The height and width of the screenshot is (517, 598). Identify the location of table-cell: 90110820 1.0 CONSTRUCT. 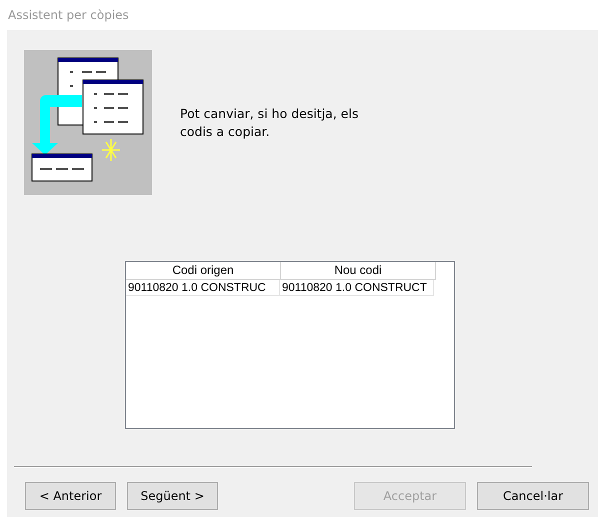
(357, 288).